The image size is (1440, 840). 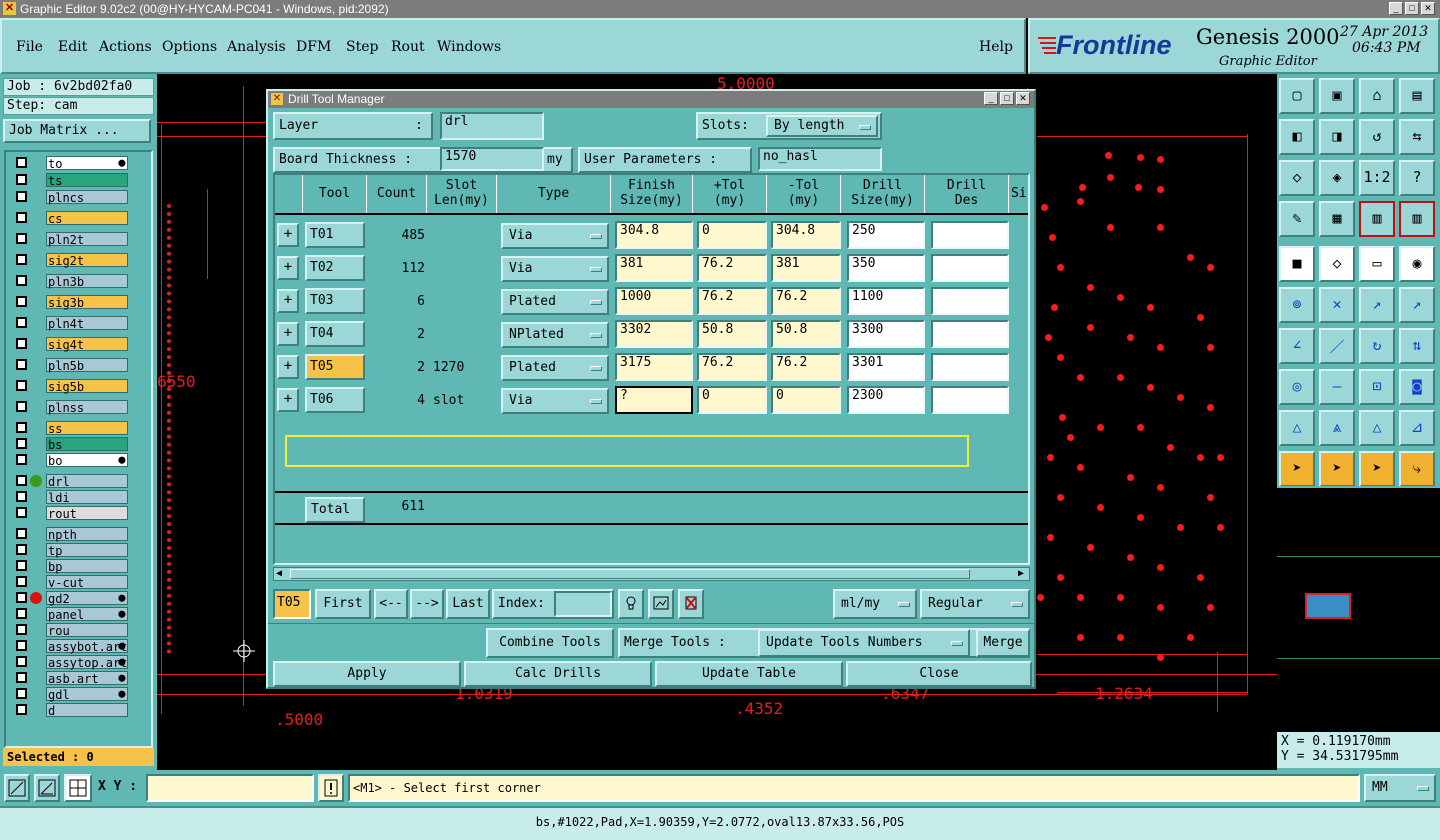 I want to click on menu-help: Help, so click(x=996, y=47).